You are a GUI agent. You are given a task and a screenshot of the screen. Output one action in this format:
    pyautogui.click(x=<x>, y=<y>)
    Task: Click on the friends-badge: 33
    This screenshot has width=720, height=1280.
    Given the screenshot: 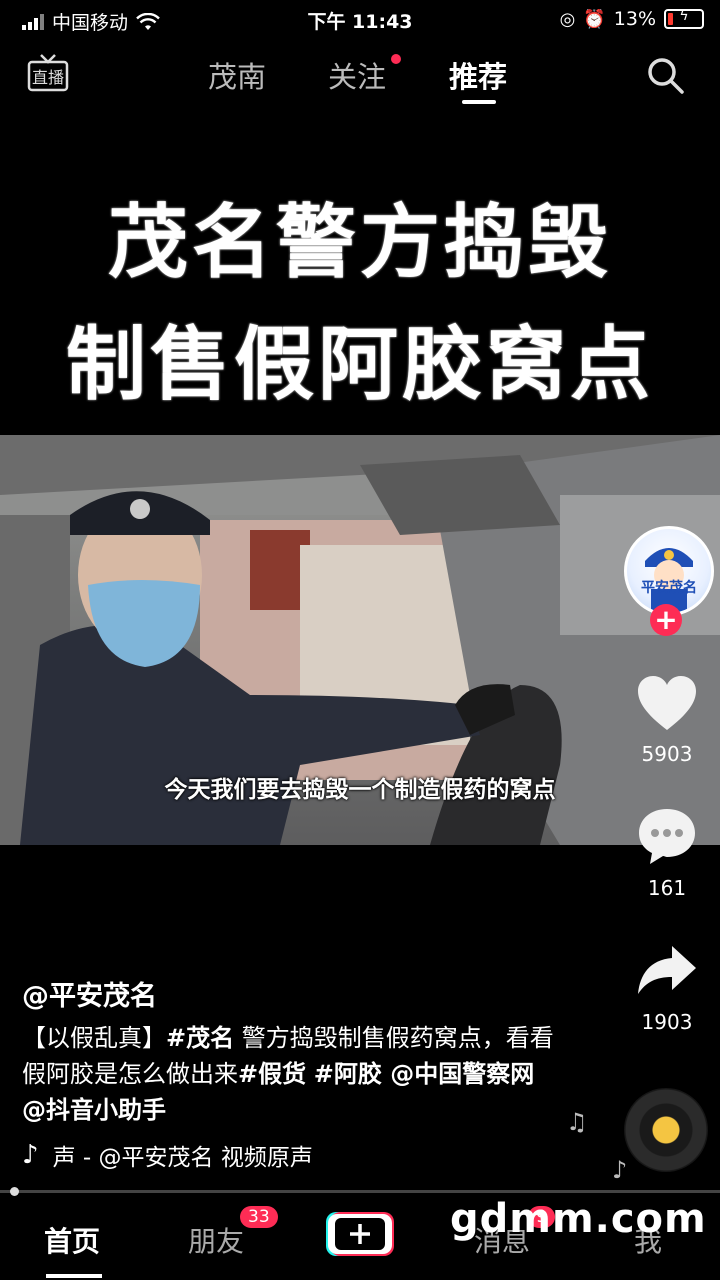 What is the action you would take?
    pyautogui.click(x=259, y=1217)
    